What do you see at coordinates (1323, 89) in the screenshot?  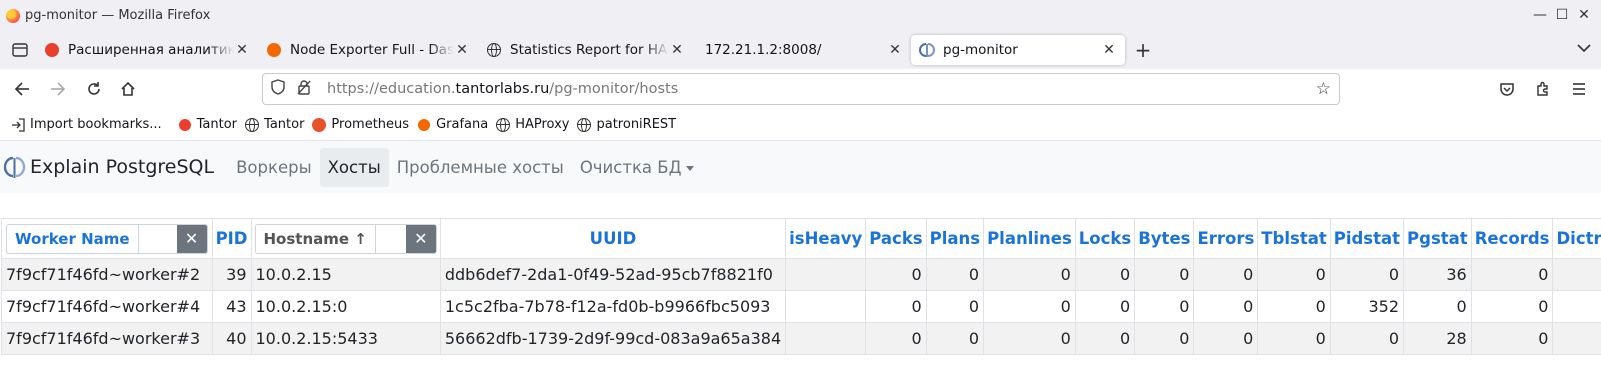 I see `bookmark-star-icon: ☆` at bounding box center [1323, 89].